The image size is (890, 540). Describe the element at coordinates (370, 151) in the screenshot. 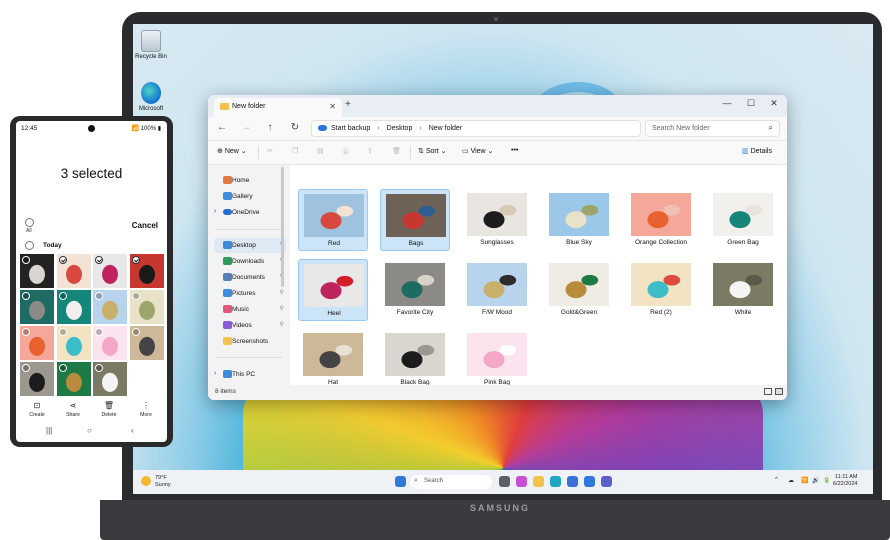

I see `share-icon: ⇪` at that location.